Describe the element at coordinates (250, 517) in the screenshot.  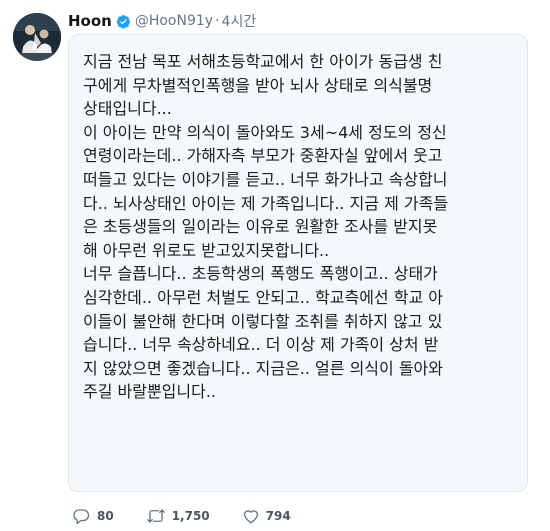
I see `heart-icon` at that location.